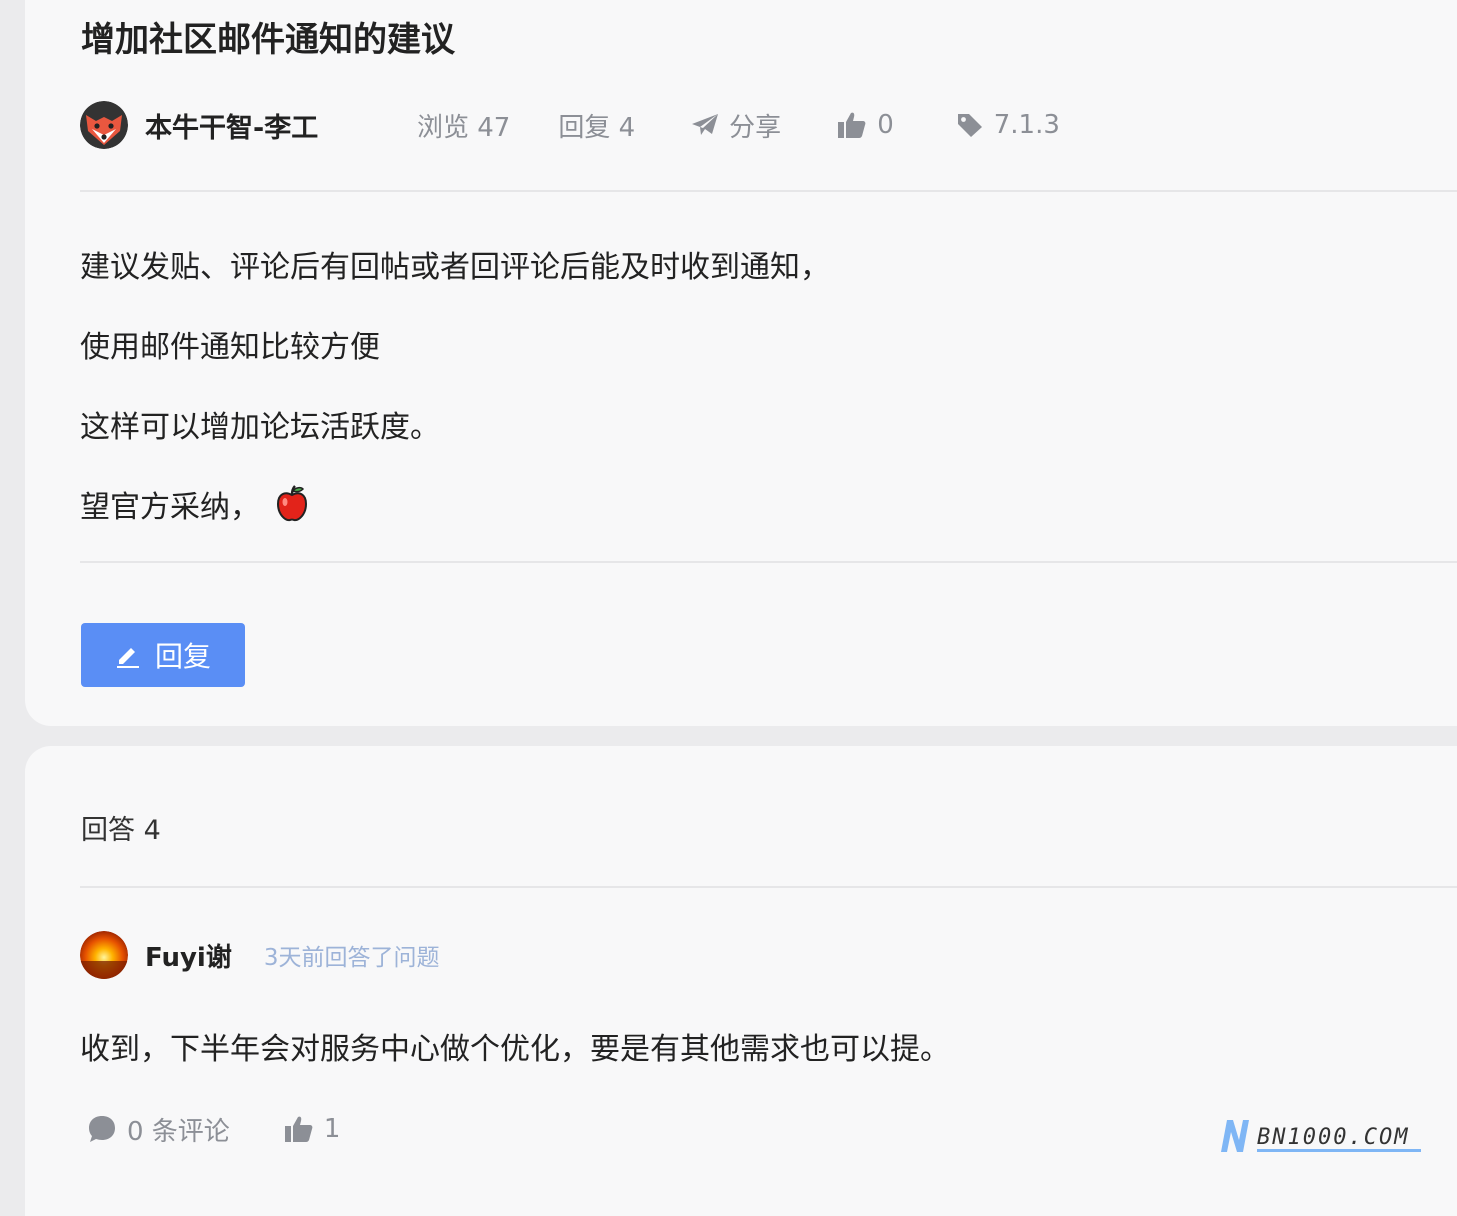 The height and width of the screenshot is (1216, 1457). What do you see at coordinates (332, 1129) in the screenshot?
I see `answer-like-count: 1` at bounding box center [332, 1129].